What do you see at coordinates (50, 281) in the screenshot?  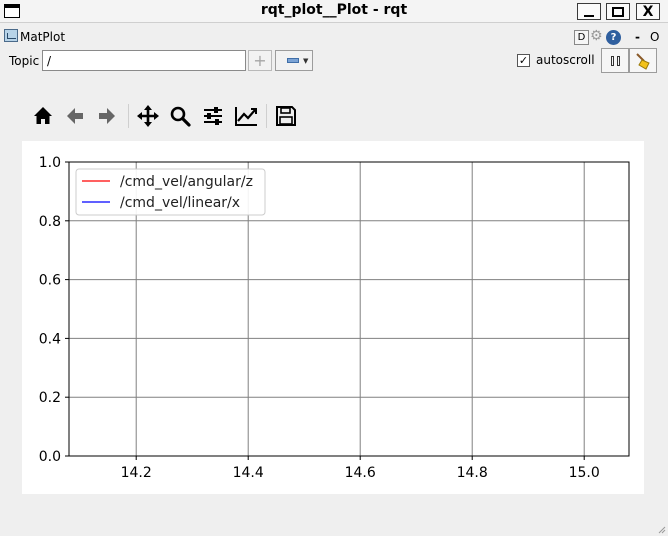 I see `y-tick-label: 0.6` at bounding box center [50, 281].